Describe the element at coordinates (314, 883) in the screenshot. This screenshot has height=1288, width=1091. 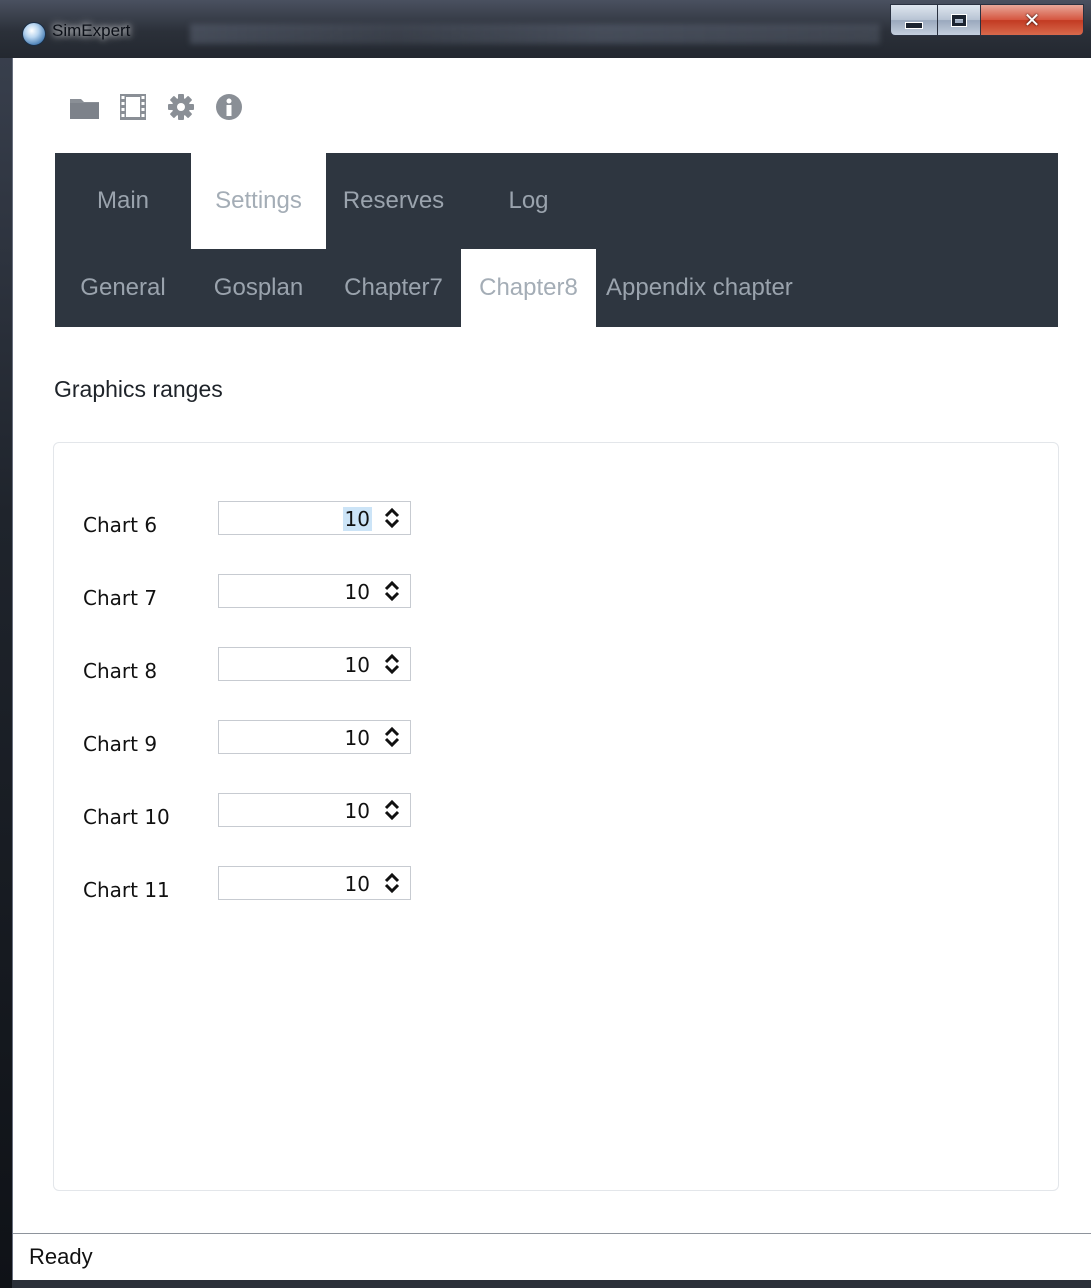
I see `chart-11-stepper: 10` at that location.